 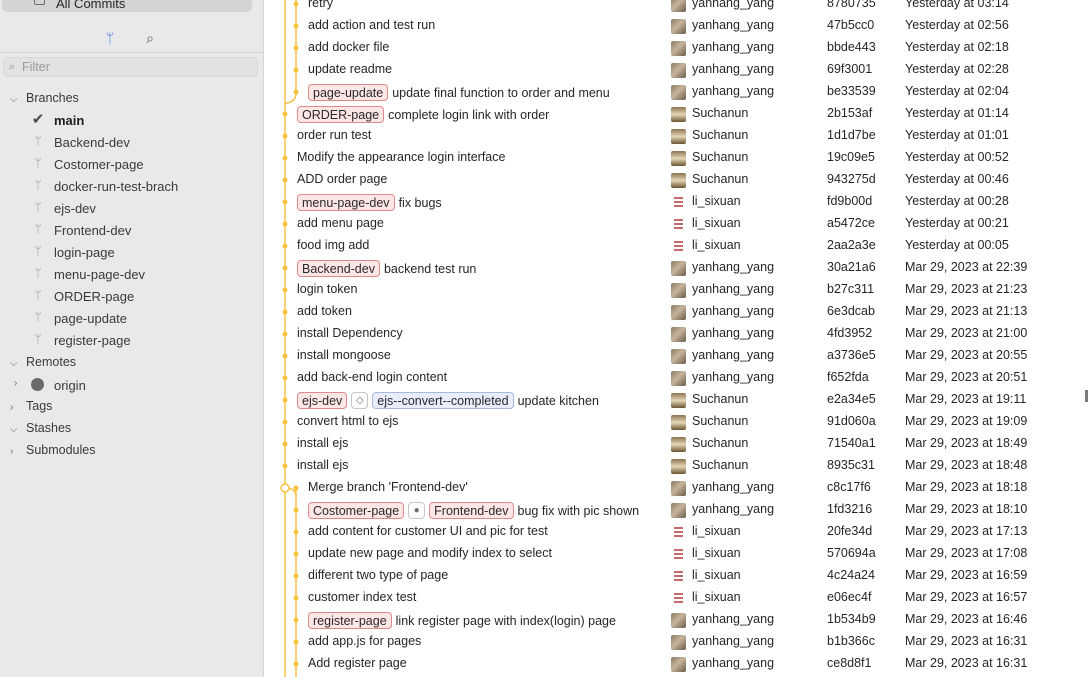 What do you see at coordinates (16, 383) in the screenshot?
I see `chevron-right-icon: ›` at bounding box center [16, 383].